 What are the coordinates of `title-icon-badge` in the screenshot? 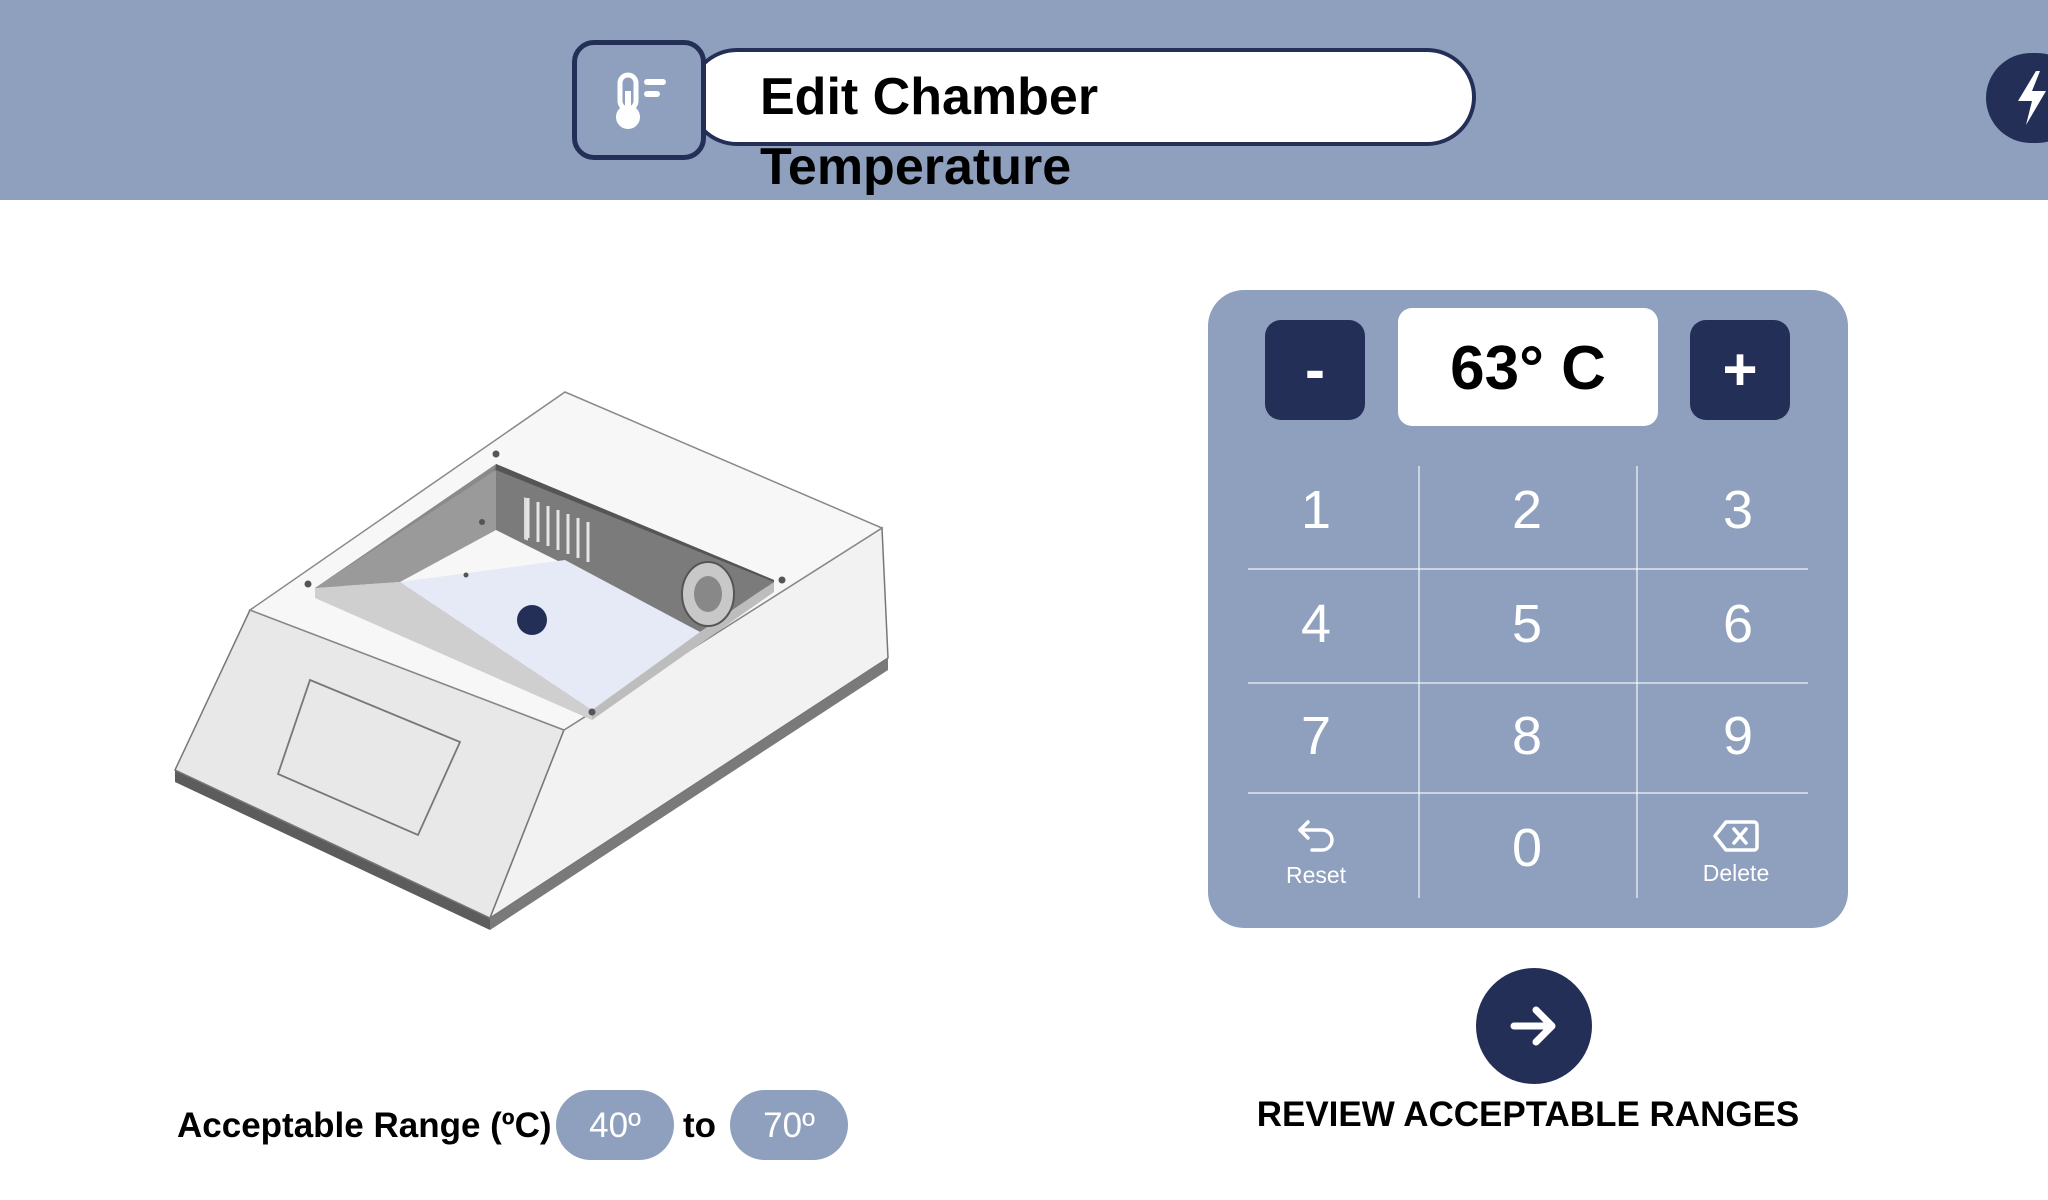 It's located at (639, 100).